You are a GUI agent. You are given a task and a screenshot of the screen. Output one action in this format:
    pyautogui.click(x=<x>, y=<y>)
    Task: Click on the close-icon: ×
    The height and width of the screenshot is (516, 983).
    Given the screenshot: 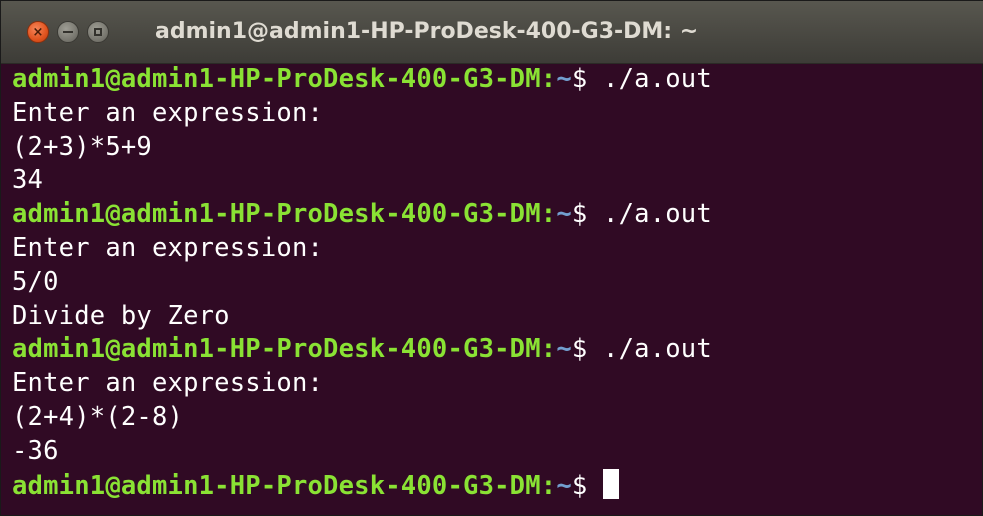 What is the action you would take?
    pyautogui.click(x=38, y=32)
    